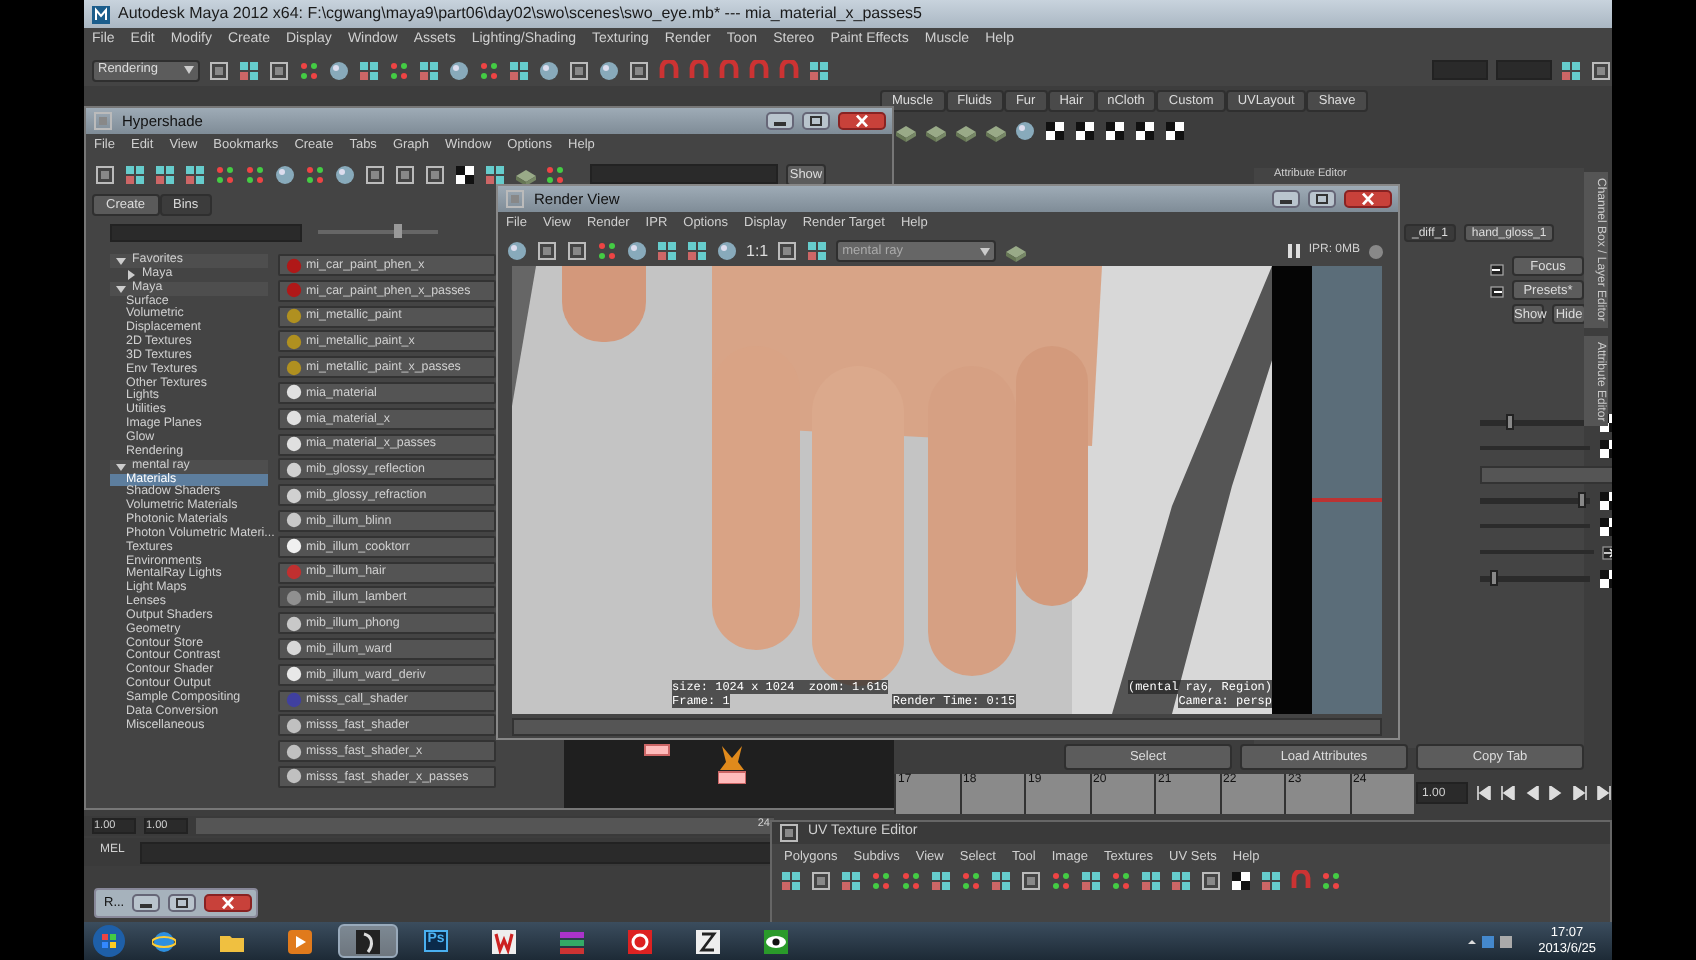 The width and height of the screenshot is (1696, 960). What do you see at coordinates (1508, 792) in the screenshot?
I see `step-back-icon` at bounding box center [1508, 792].